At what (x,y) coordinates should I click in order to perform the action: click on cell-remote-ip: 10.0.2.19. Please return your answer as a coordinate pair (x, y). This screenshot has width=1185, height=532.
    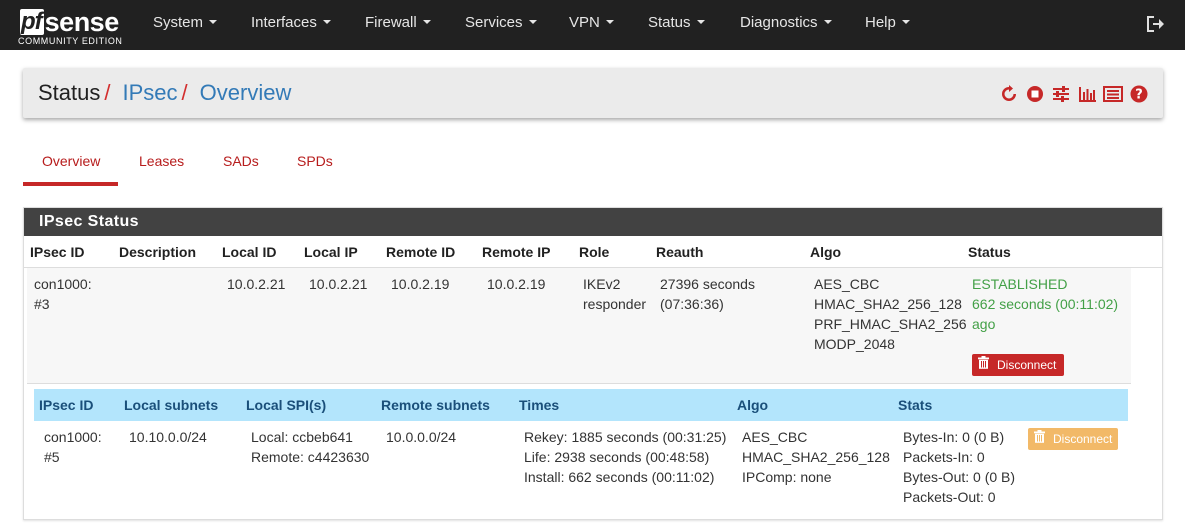
    Looking at the image, I should click on (516, 284).